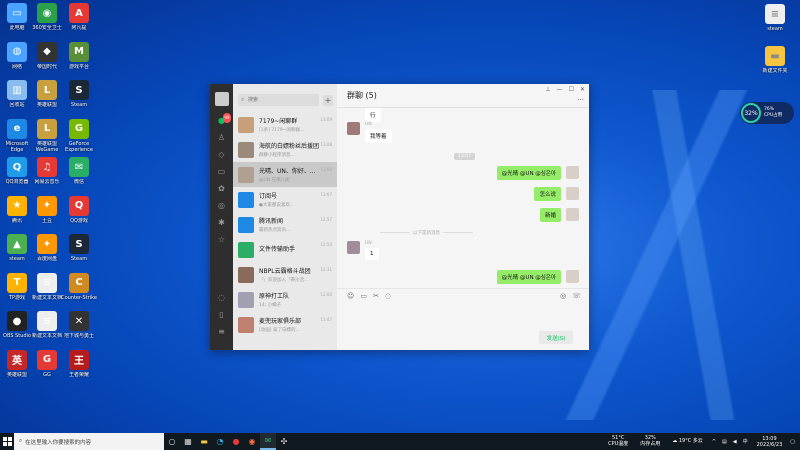 The image size is (800, 450). I want to click on chat-icon: ● 99, so click(224, 119).